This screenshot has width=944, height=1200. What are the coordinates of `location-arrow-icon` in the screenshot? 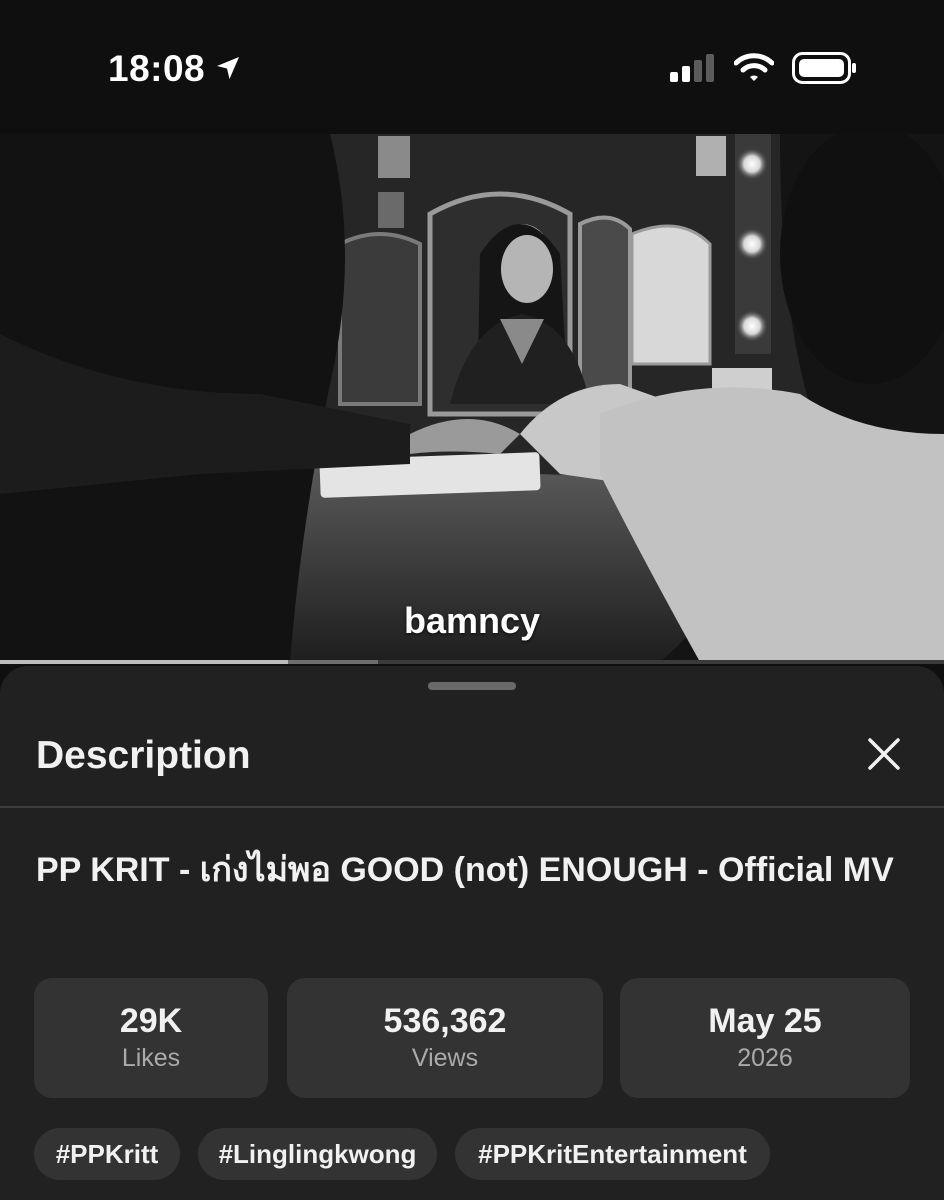 It's located at (228, 69).